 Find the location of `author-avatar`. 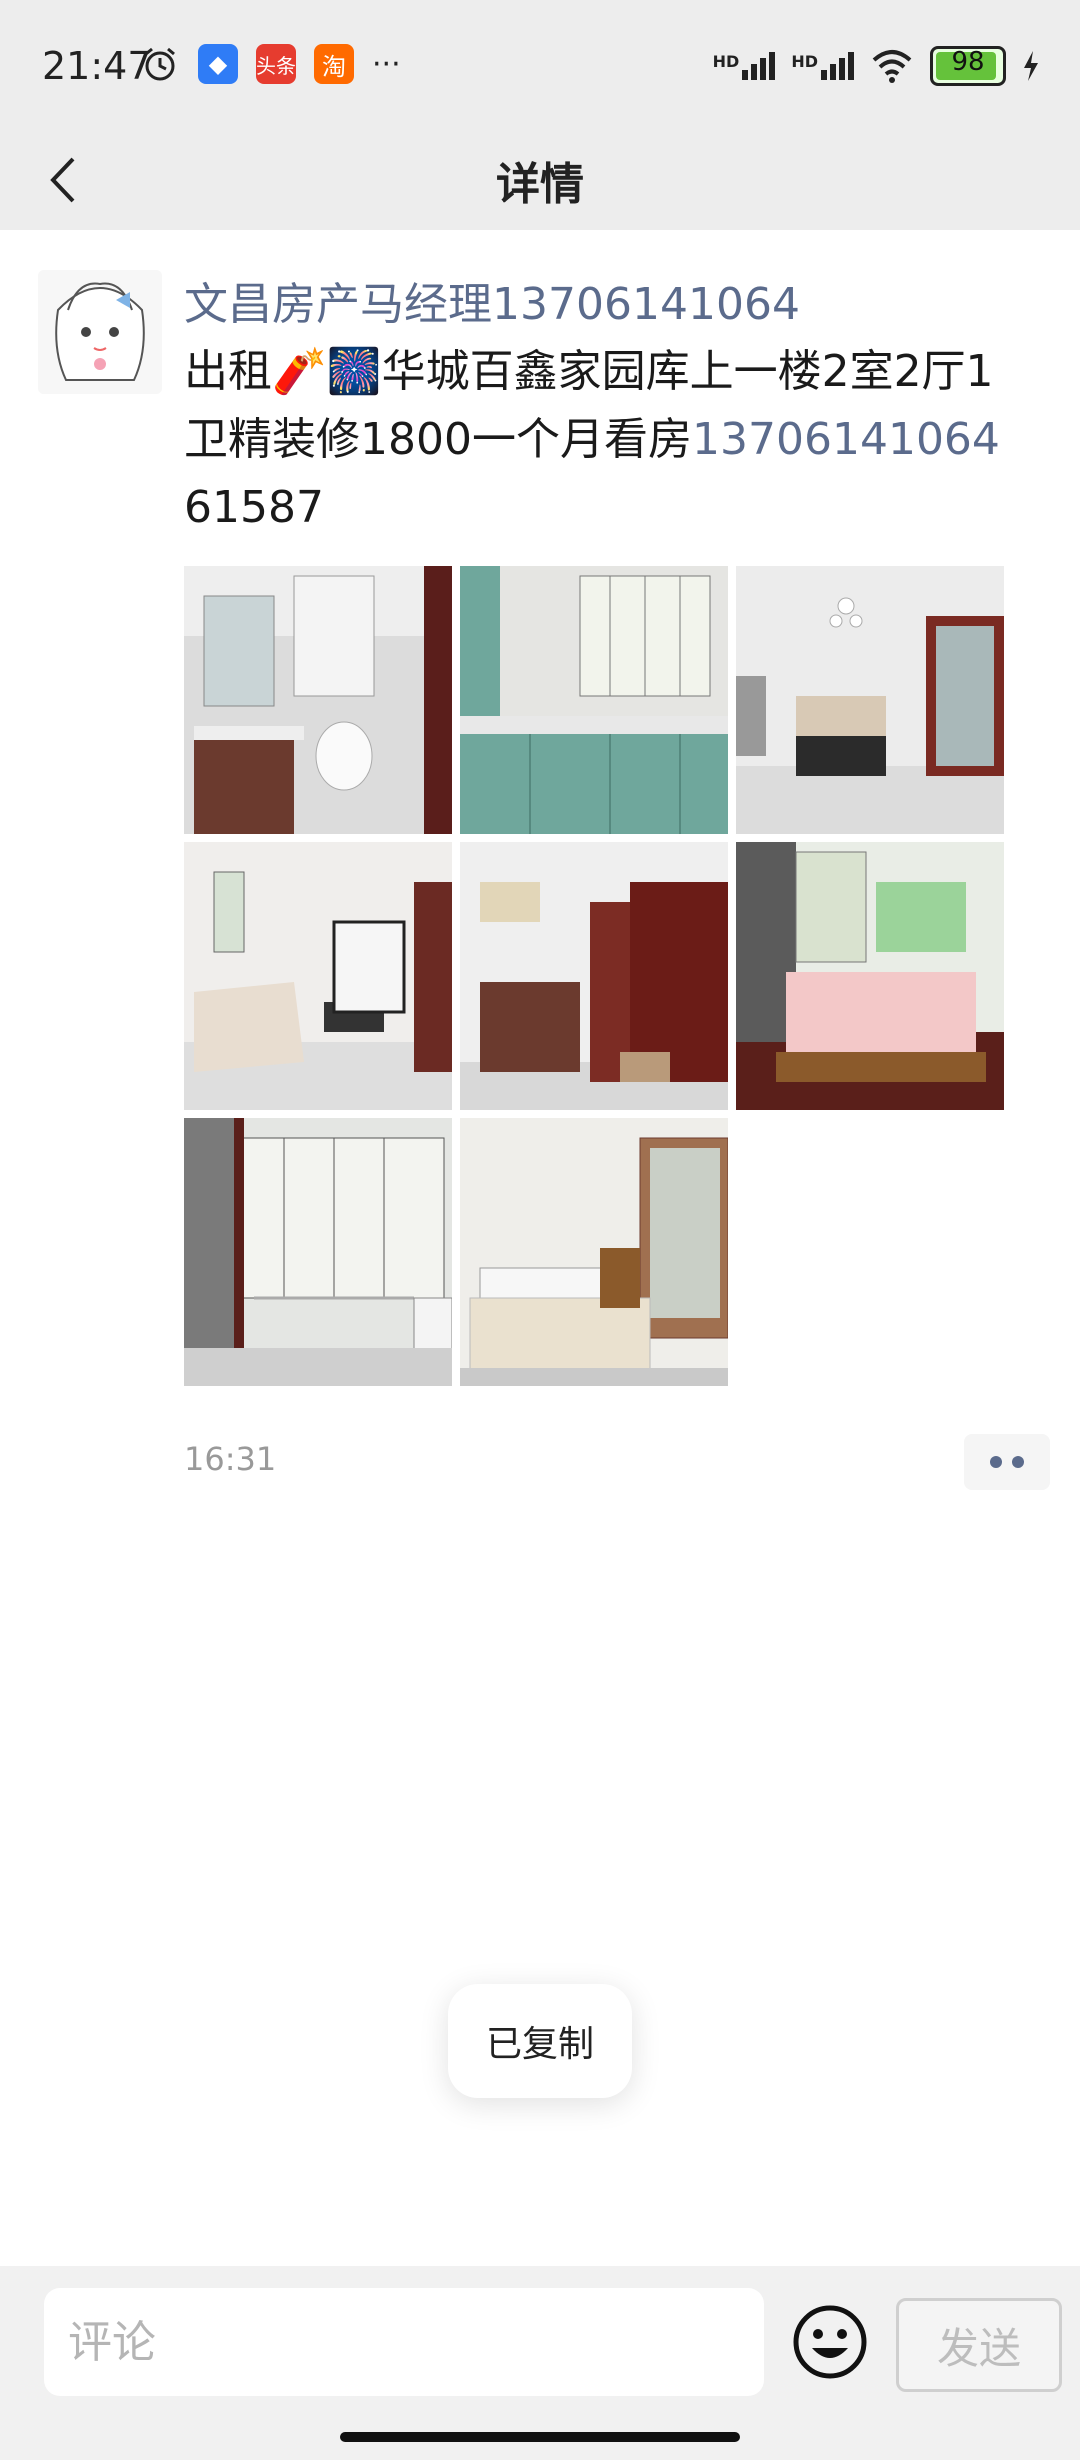

author-avatar is located at coordinates (100, 332).